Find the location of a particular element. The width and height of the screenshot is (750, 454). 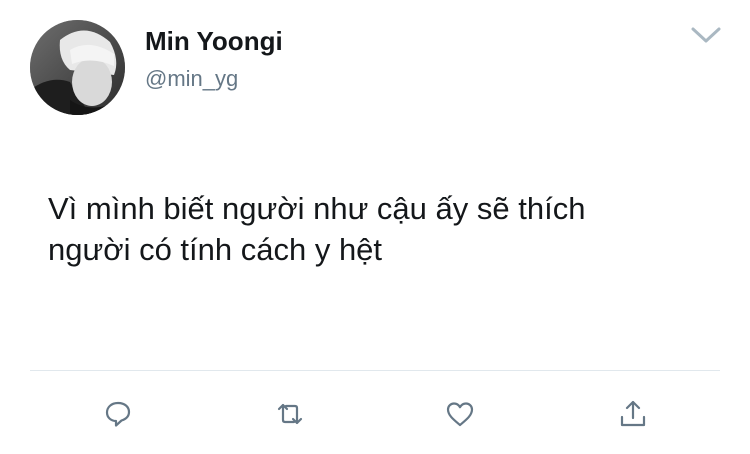

chevron-down-icon is located at coordinates (706, 35).